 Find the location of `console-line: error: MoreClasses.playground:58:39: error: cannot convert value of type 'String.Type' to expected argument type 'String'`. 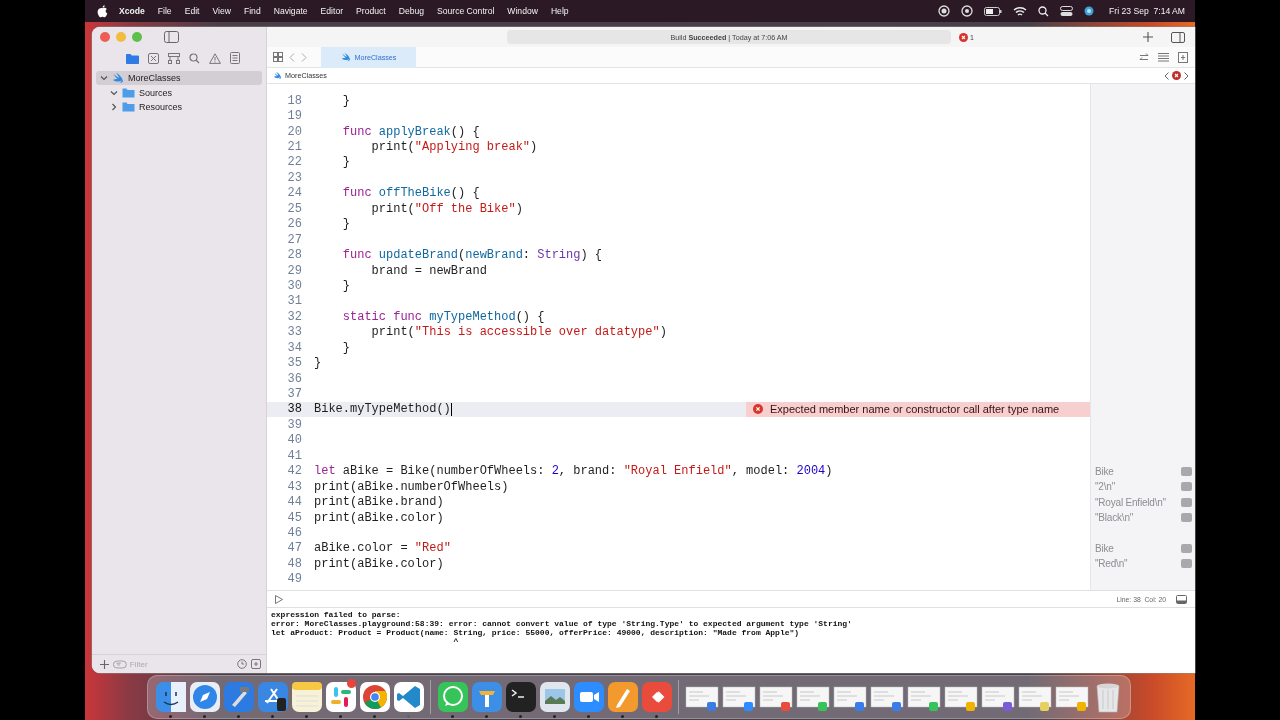

console-line: error: MoreClasses.playground:58:39: error: cannot convert value of type 'String.Type' to expected argument type 'String' is located at coordinates (562, 623).